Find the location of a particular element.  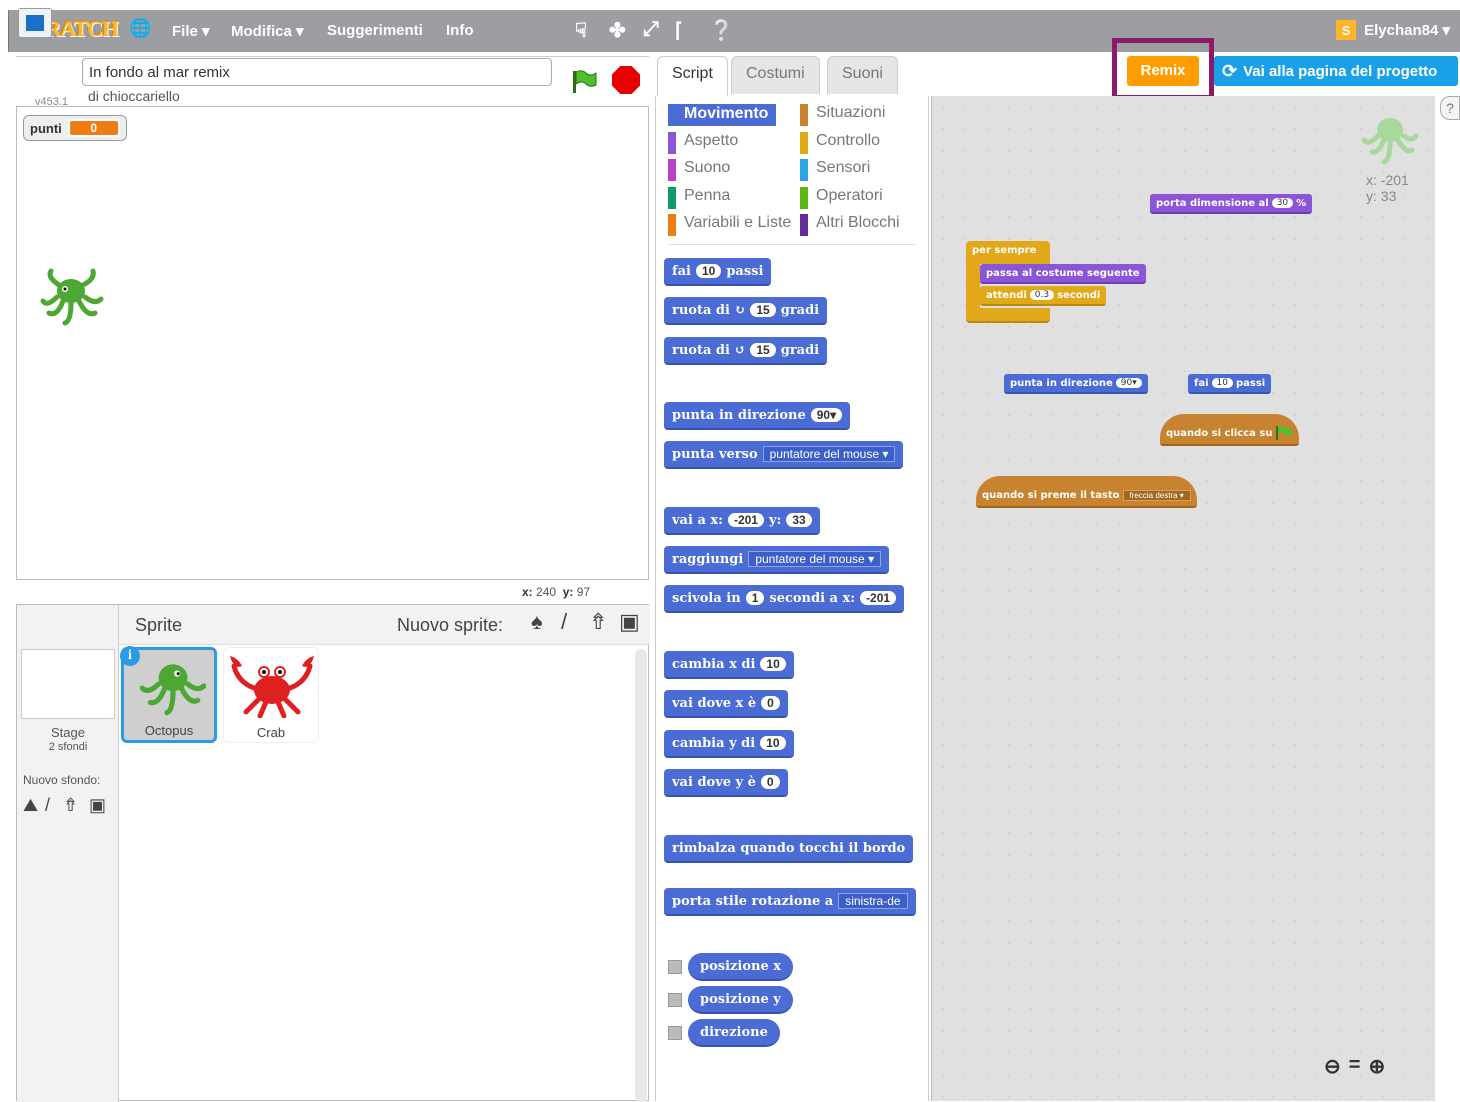

zoom-in-icon: ⊕ is located at coordinates (1376, 1066).